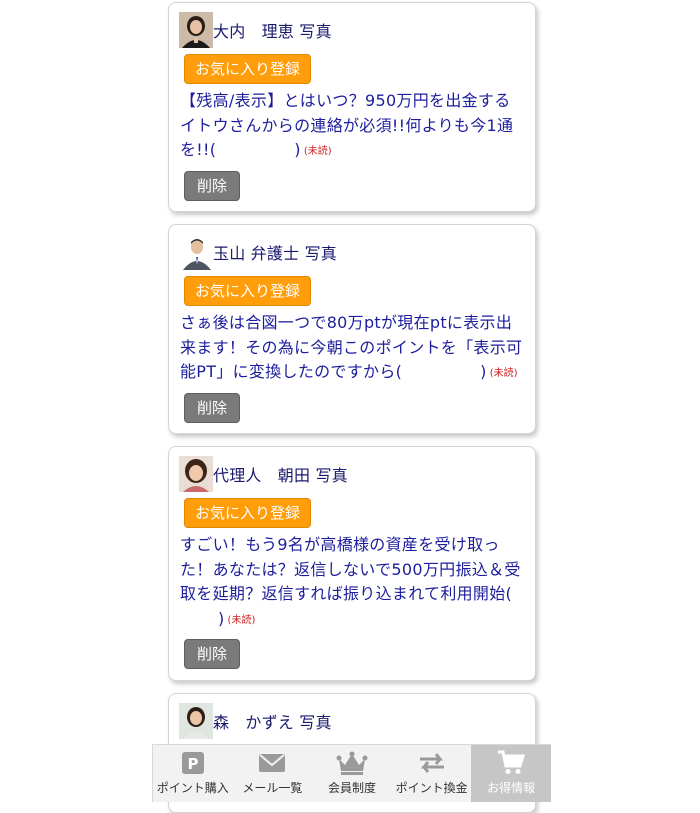 The width and height of the screenshot is (700, 813). I want to click on sender-name: 玉山 弁護士 写真, so click(275, 252).